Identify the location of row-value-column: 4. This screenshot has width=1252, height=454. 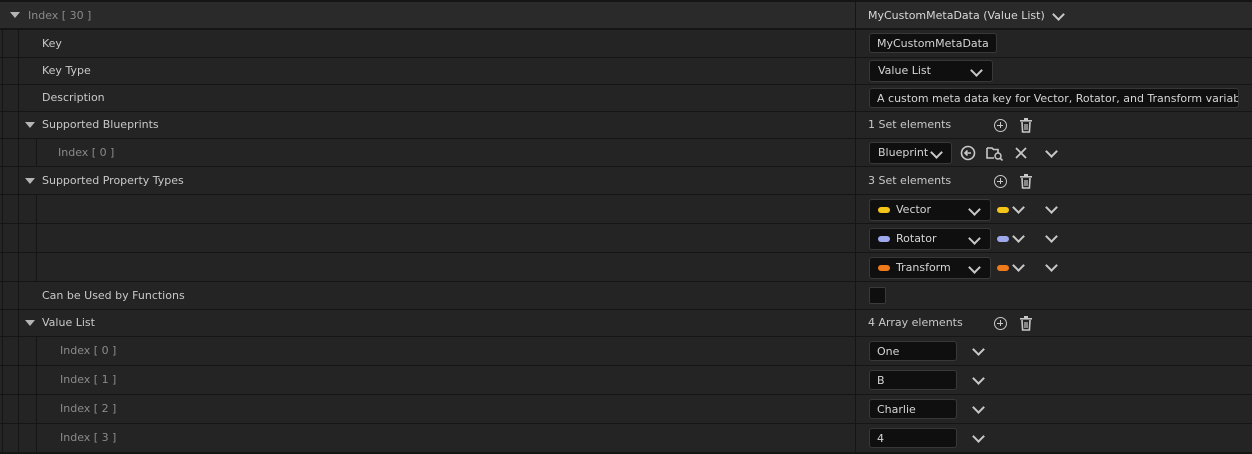
(1054, 438).